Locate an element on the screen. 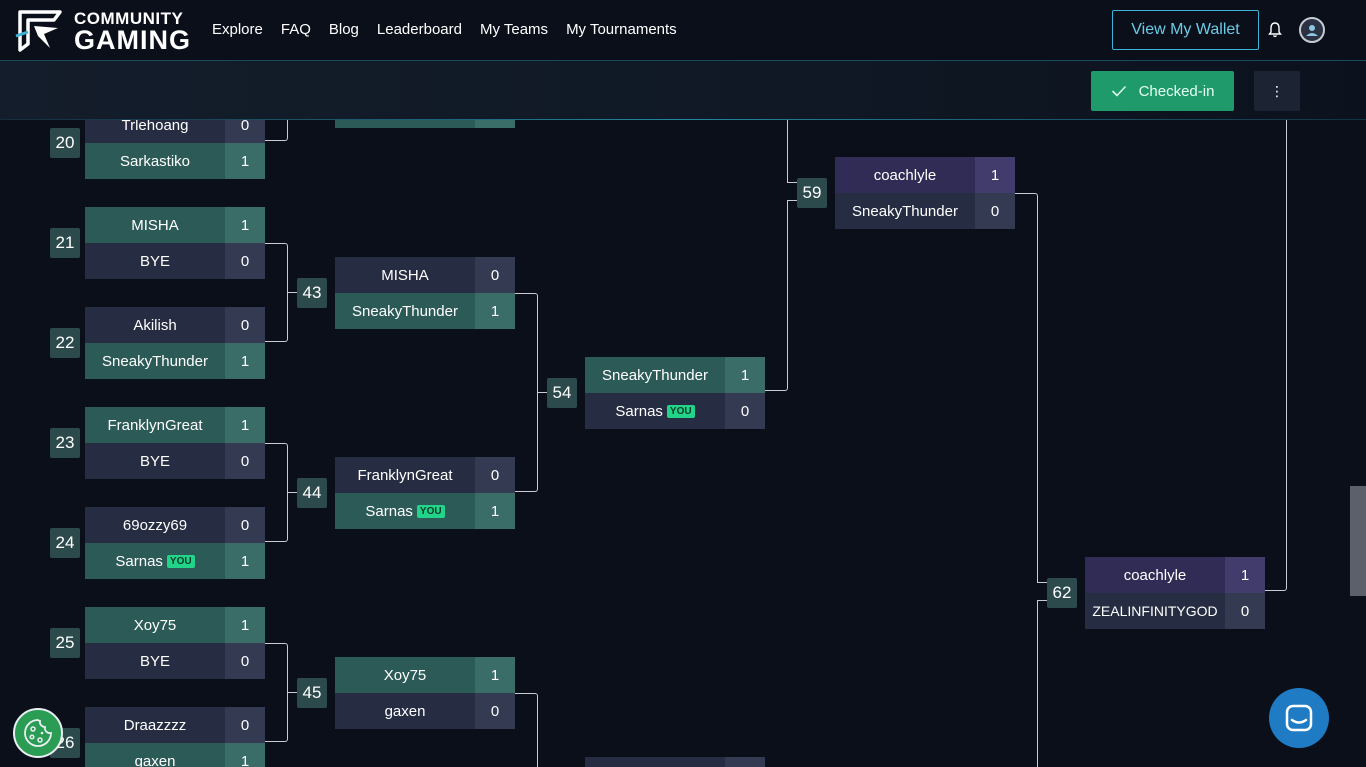 The width and height of the screenshot is (1366, 767). user-avatar is located at coordinates (1312, 30).